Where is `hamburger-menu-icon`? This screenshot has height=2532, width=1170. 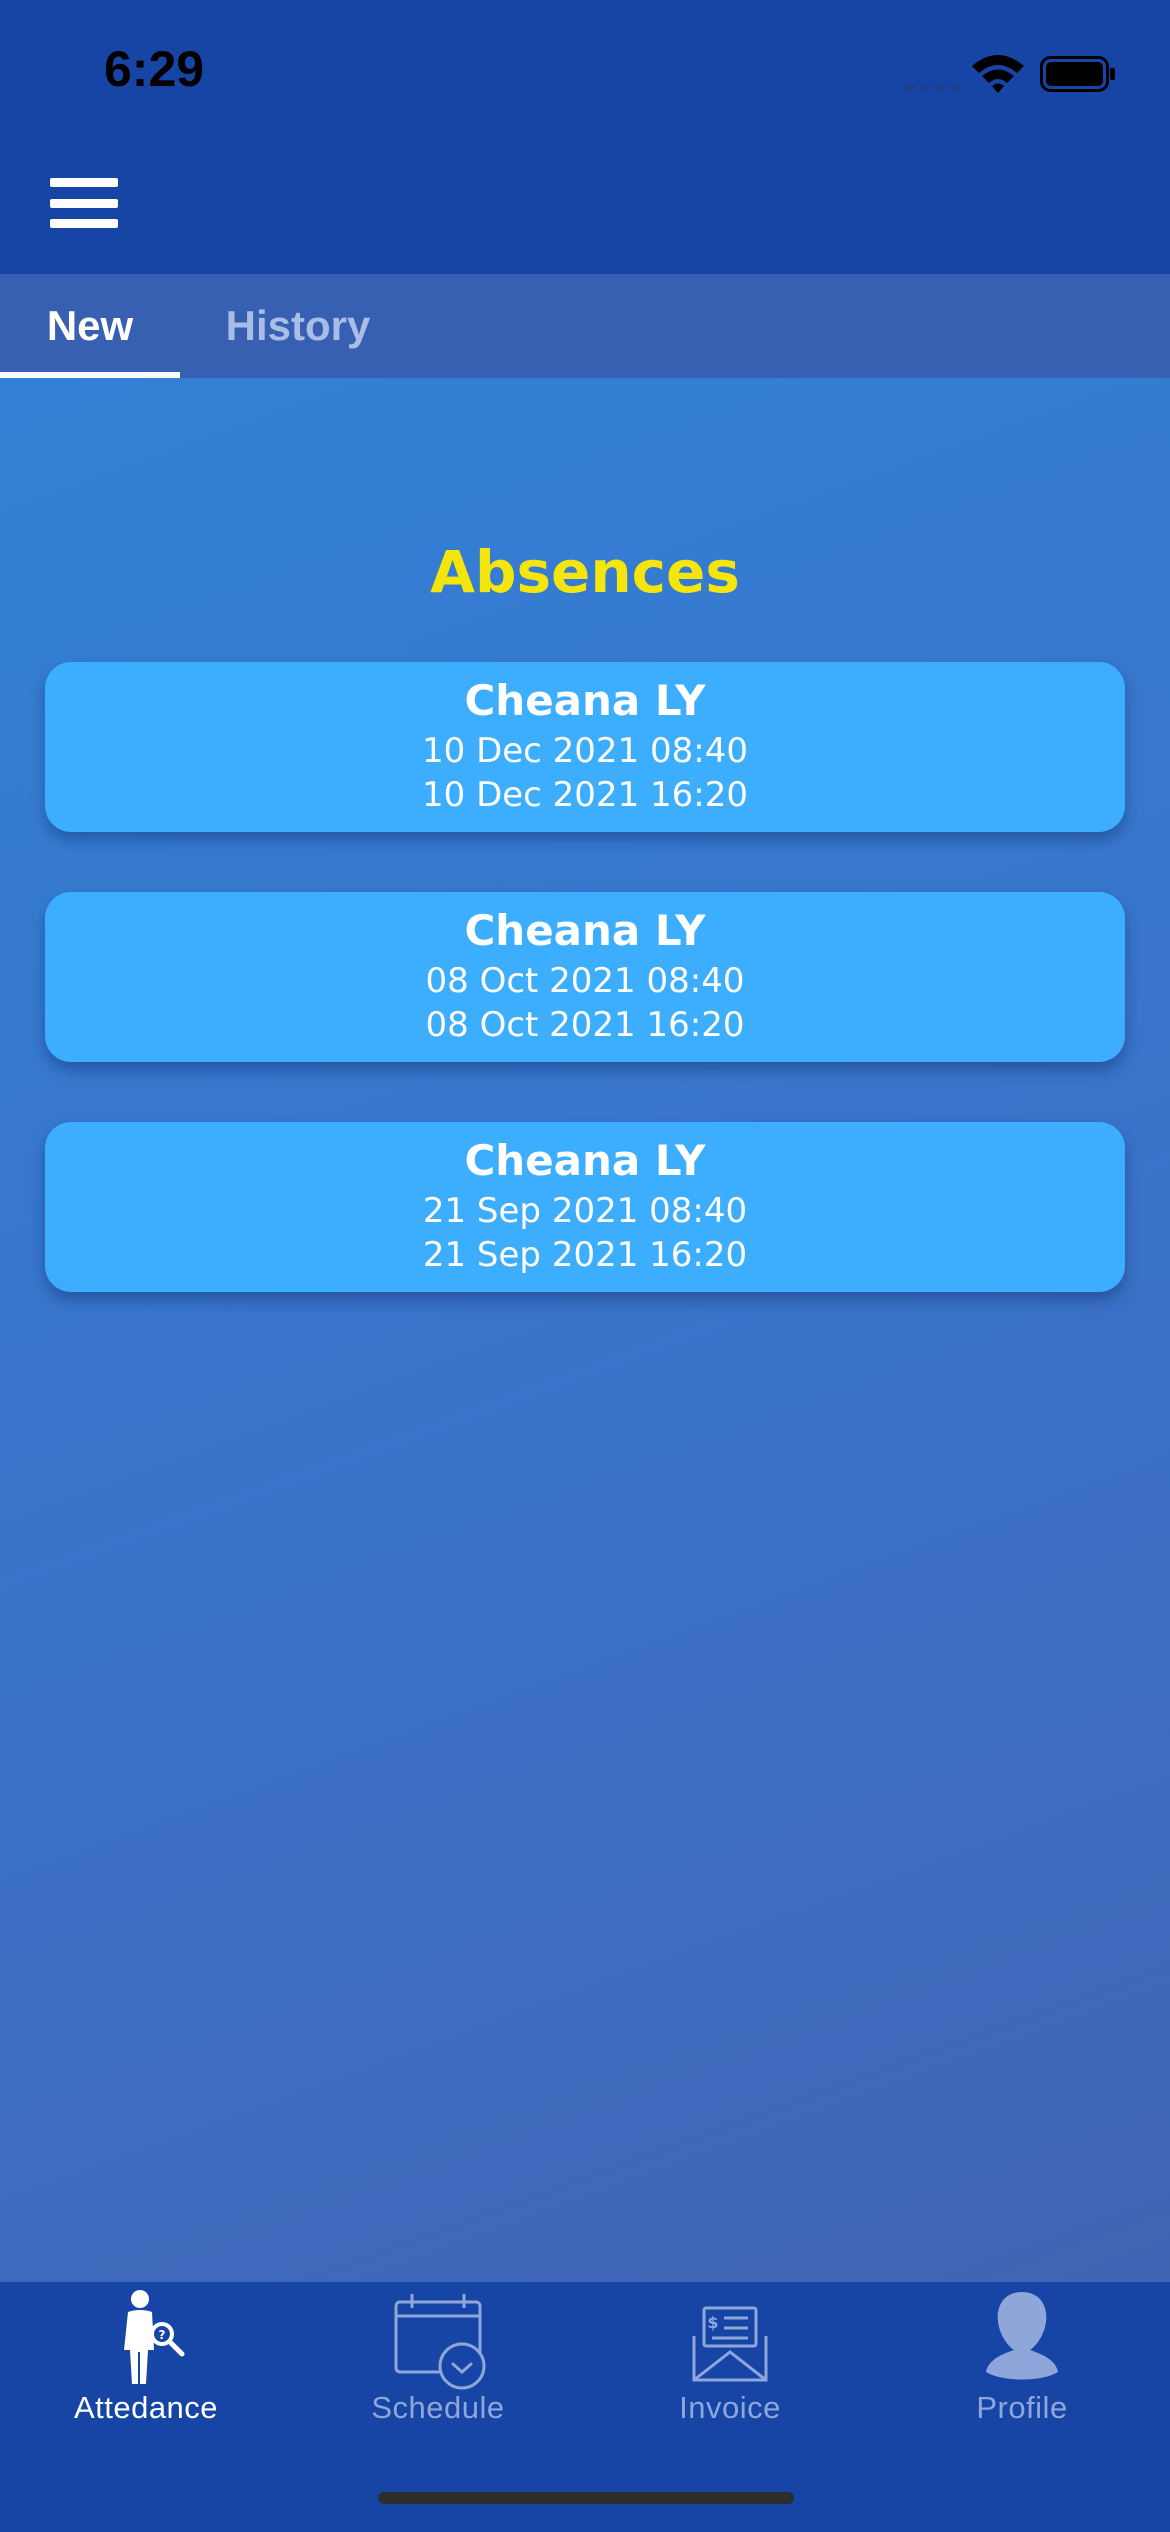 hamburger-menu-icon is located at coordinates (84, 203).